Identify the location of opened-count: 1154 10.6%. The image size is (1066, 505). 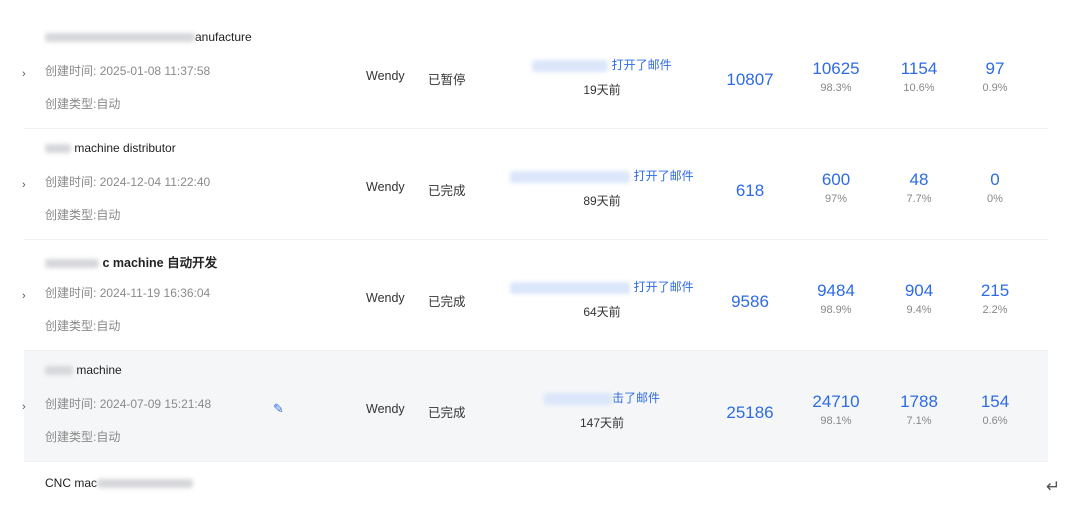
(919, 76).